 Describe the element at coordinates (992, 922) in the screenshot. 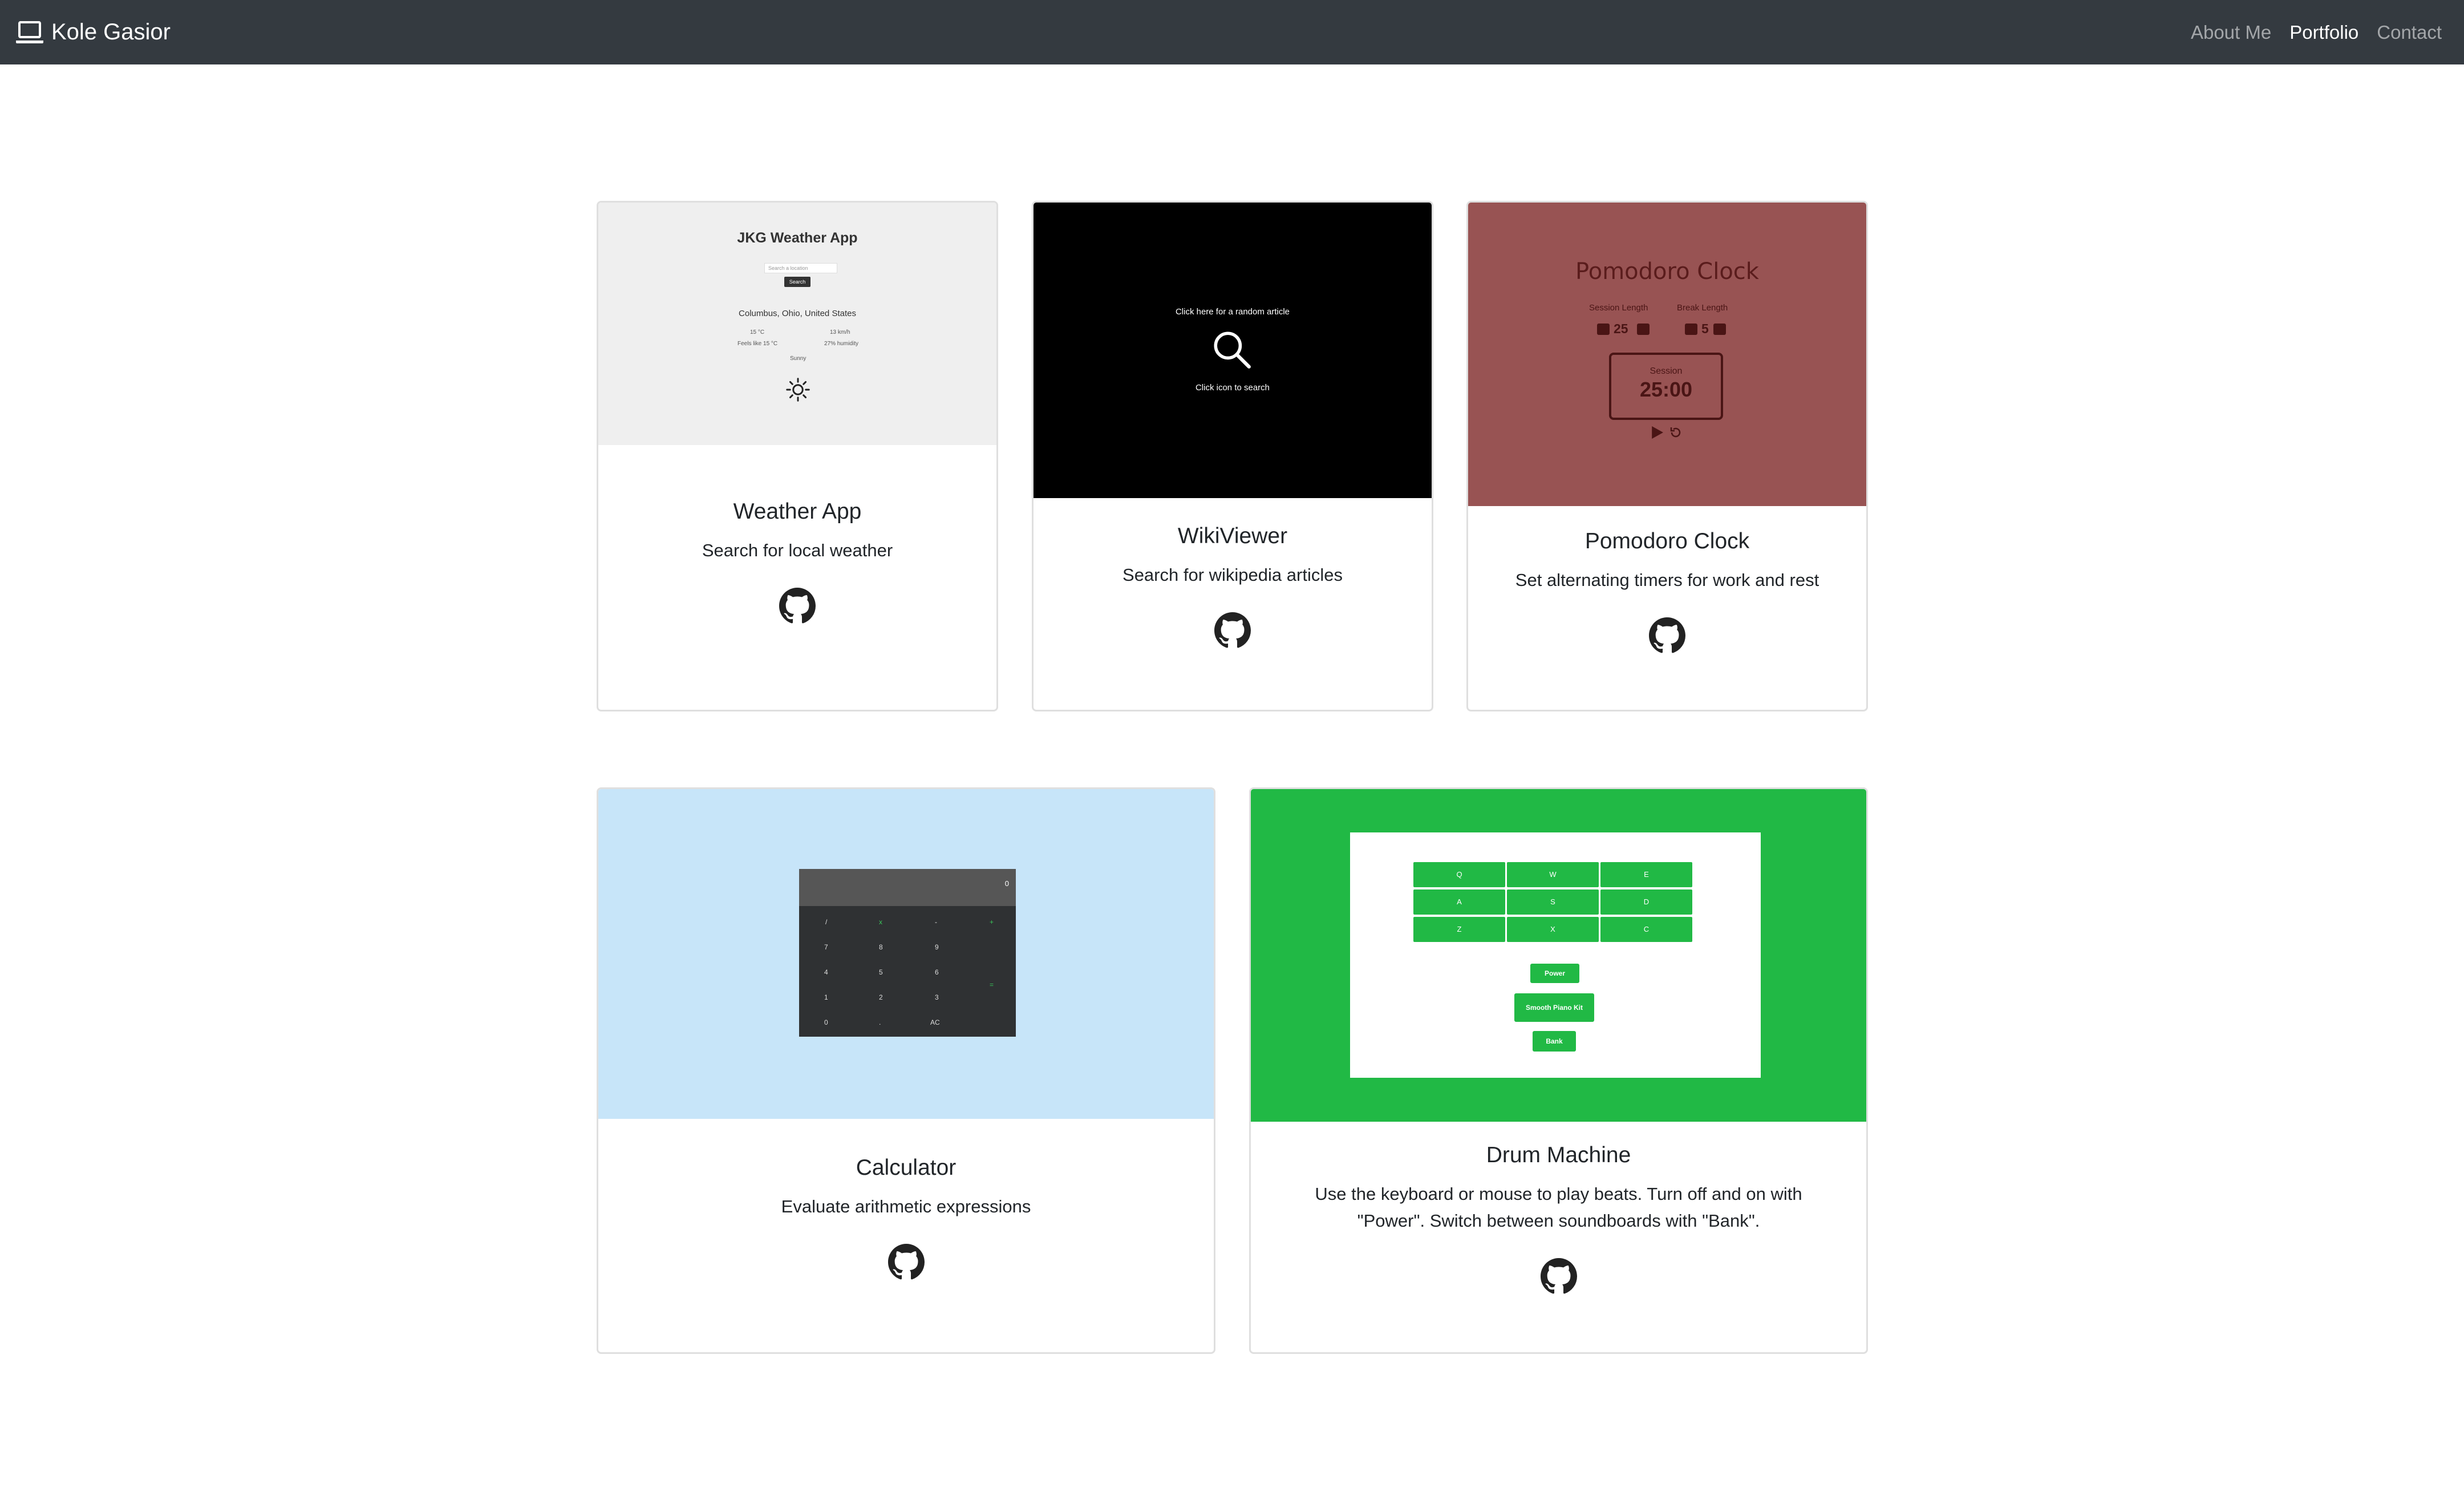

I see `calc-key: +` at that location.